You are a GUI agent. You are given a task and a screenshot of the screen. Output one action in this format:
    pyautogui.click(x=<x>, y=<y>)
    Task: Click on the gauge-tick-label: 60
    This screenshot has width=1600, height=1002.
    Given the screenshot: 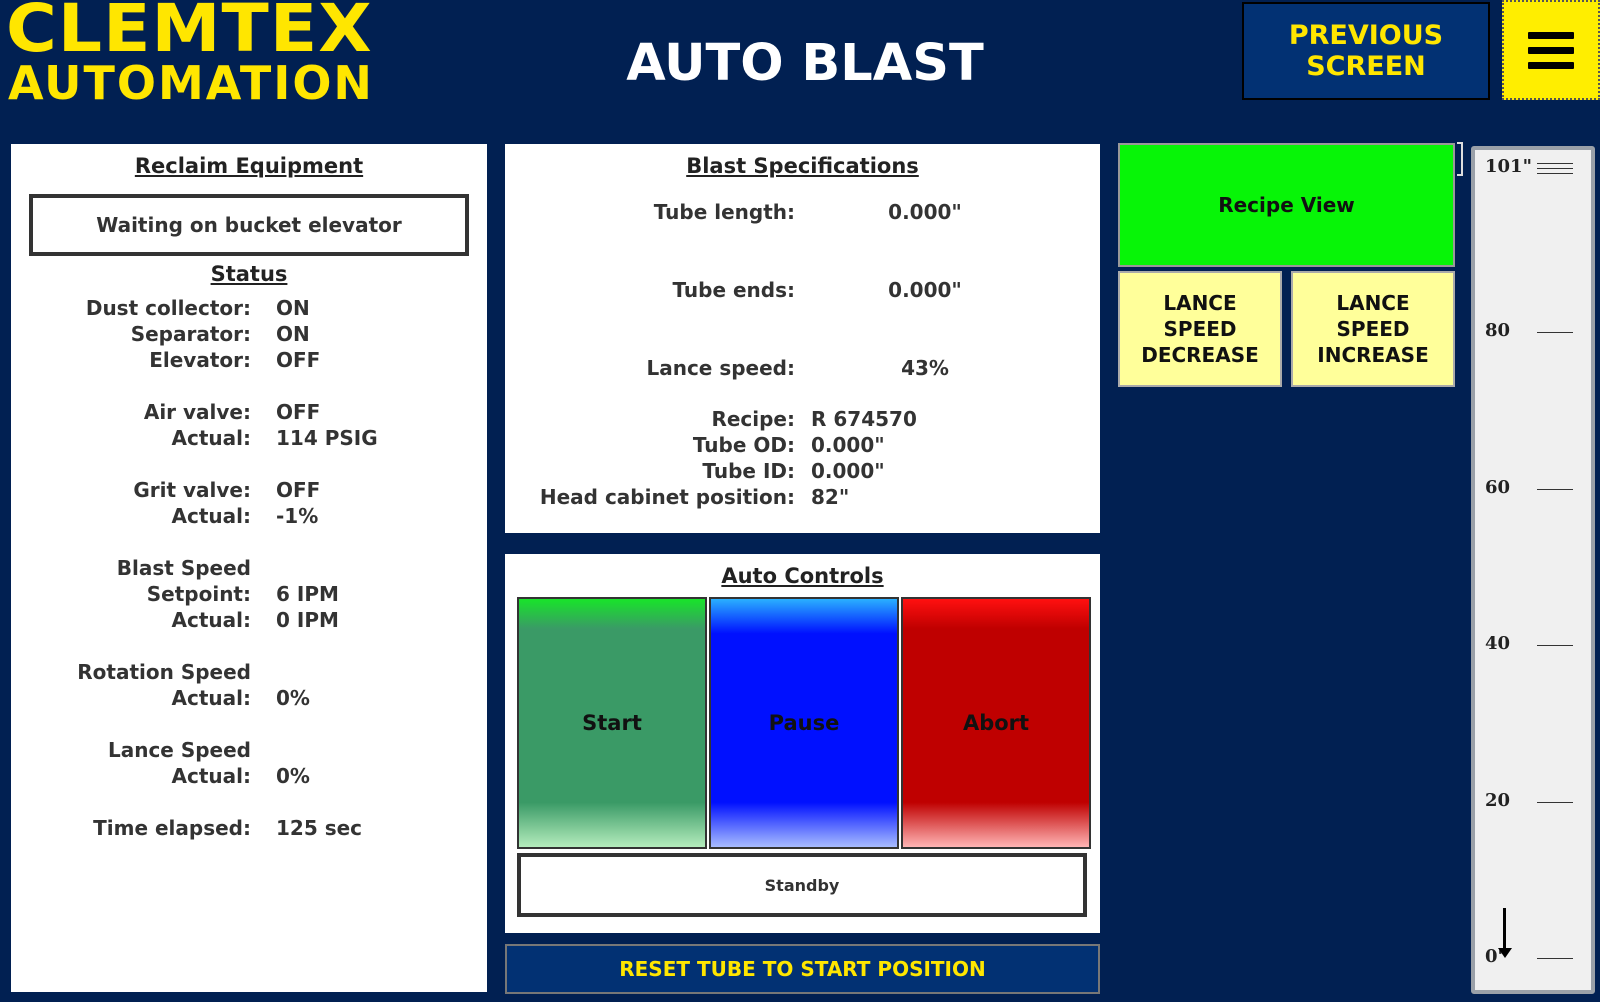 What is the action you would take?
    pyautogui.click(x=1498, y=487)
    